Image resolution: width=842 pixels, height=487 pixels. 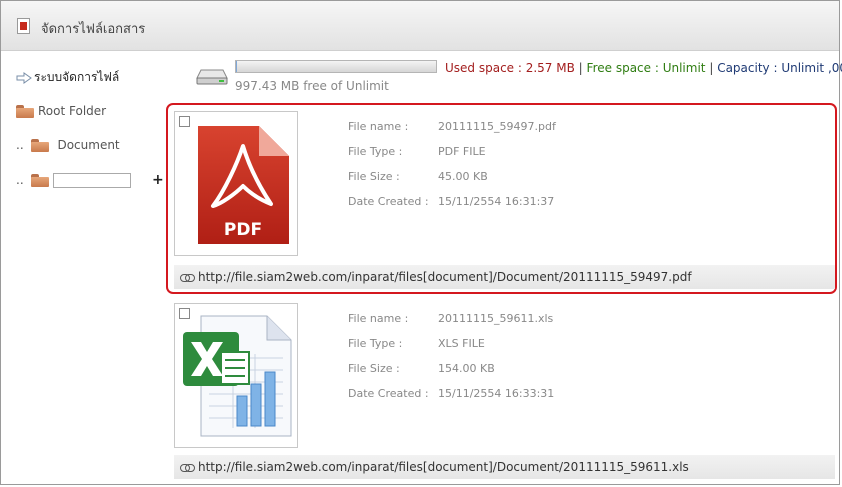 What do you see at coordinates (77, 77) in the screenshot?
I see `sidebar-heading-label: ระบบจัดการไฟล์` at bounding box center [77, 77].